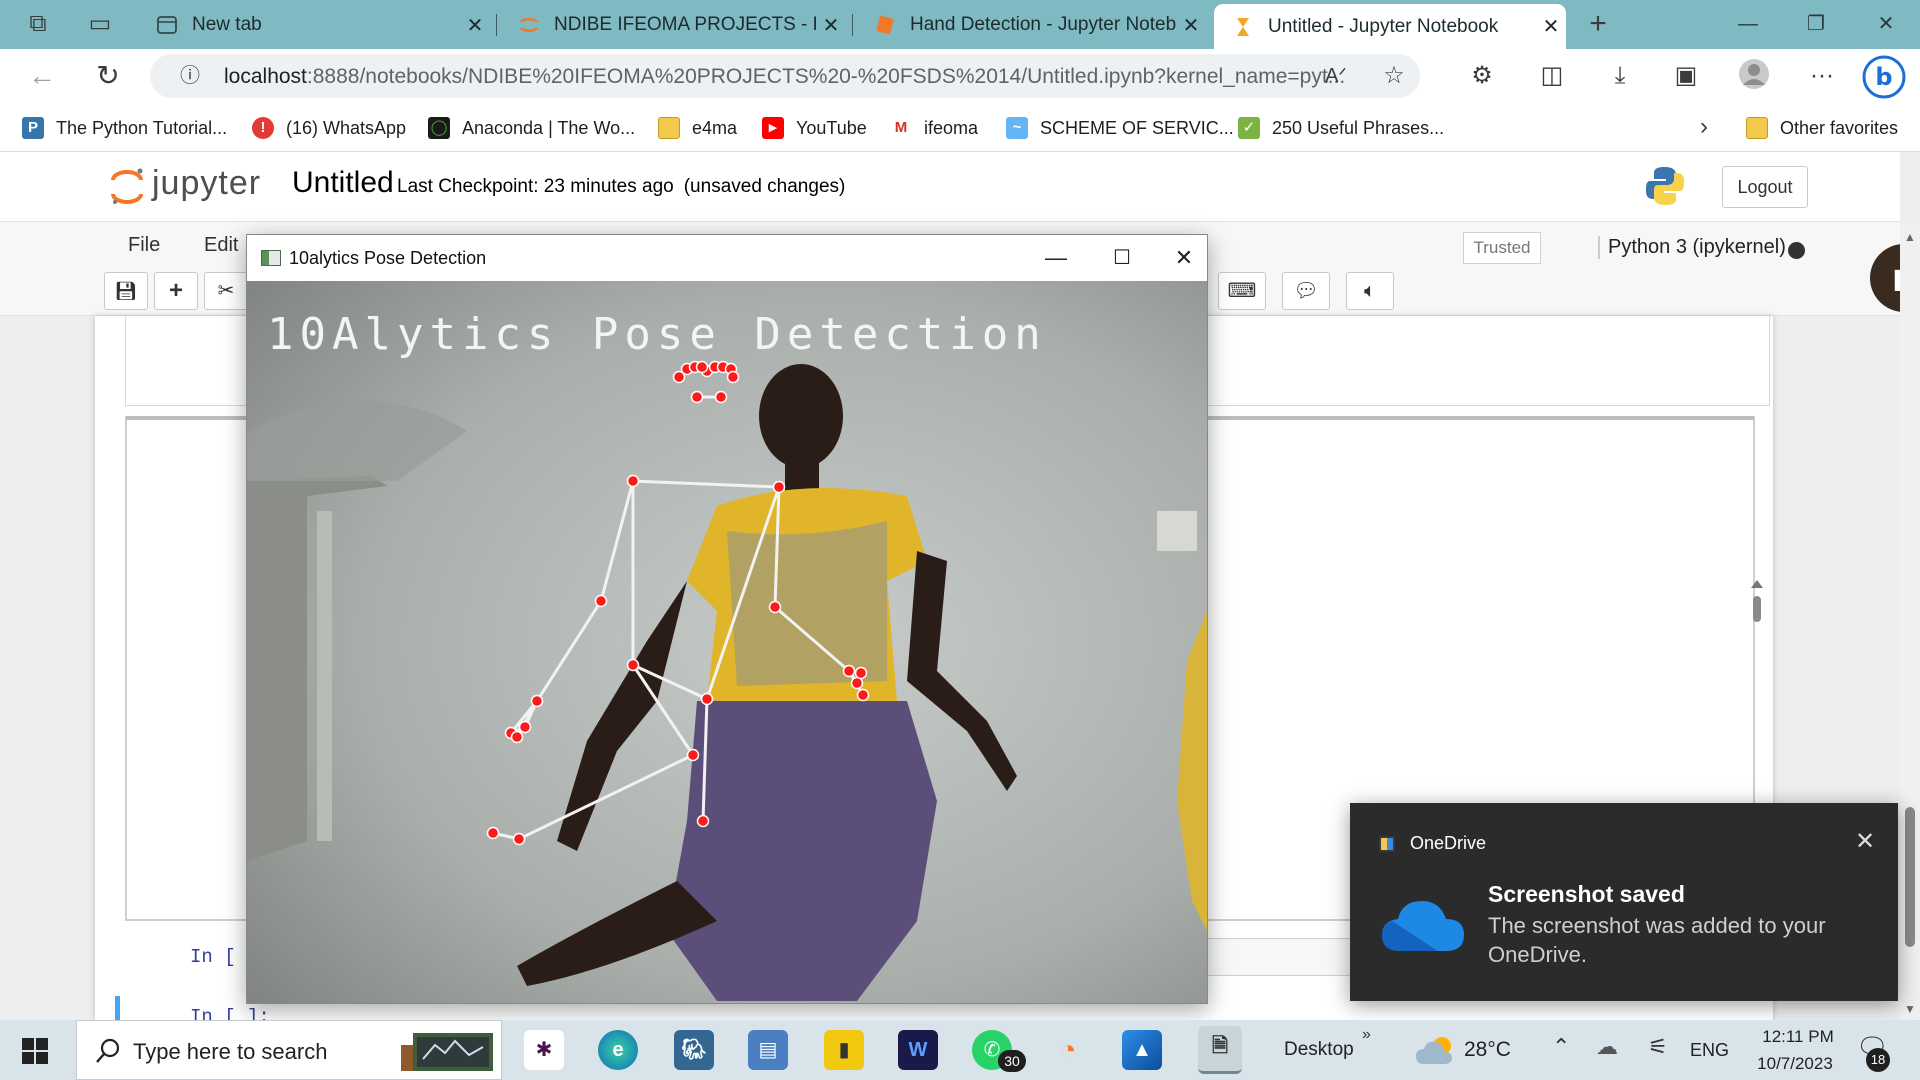 This screenshot has height=1080, width=1920. What do you see at coordinates (144, 245) in the screenshot?
I see `menu-file: File` at bounding box center [144, 245].